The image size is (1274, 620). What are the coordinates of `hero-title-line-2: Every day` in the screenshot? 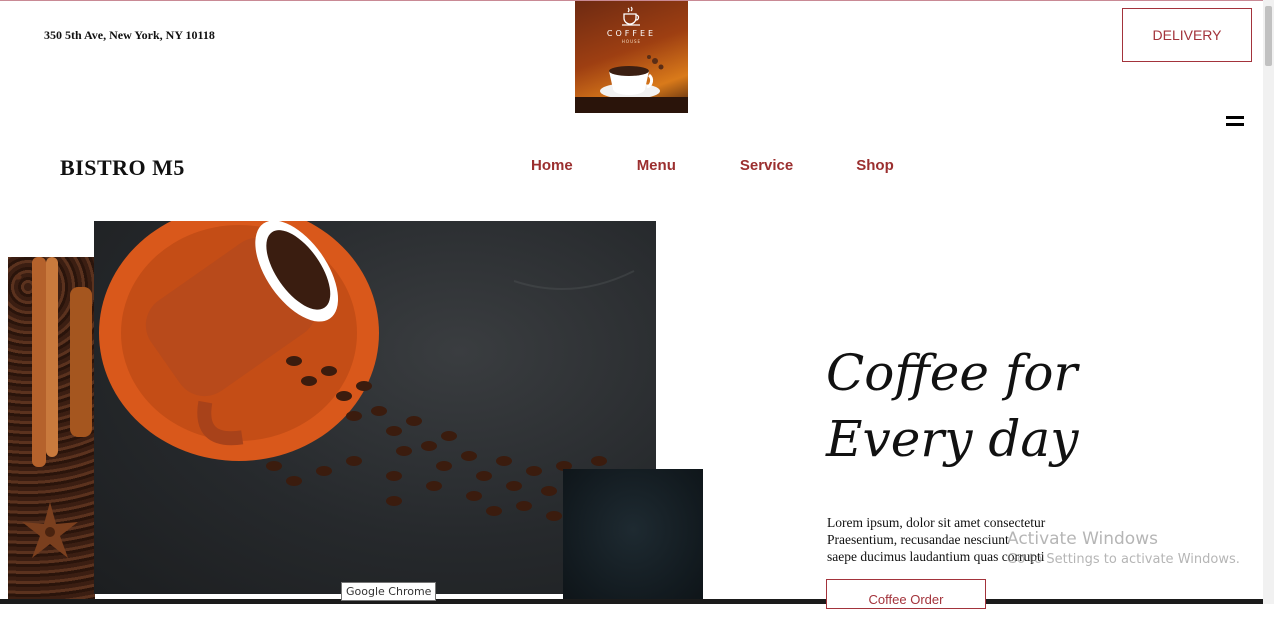 It's located at (952, 439).